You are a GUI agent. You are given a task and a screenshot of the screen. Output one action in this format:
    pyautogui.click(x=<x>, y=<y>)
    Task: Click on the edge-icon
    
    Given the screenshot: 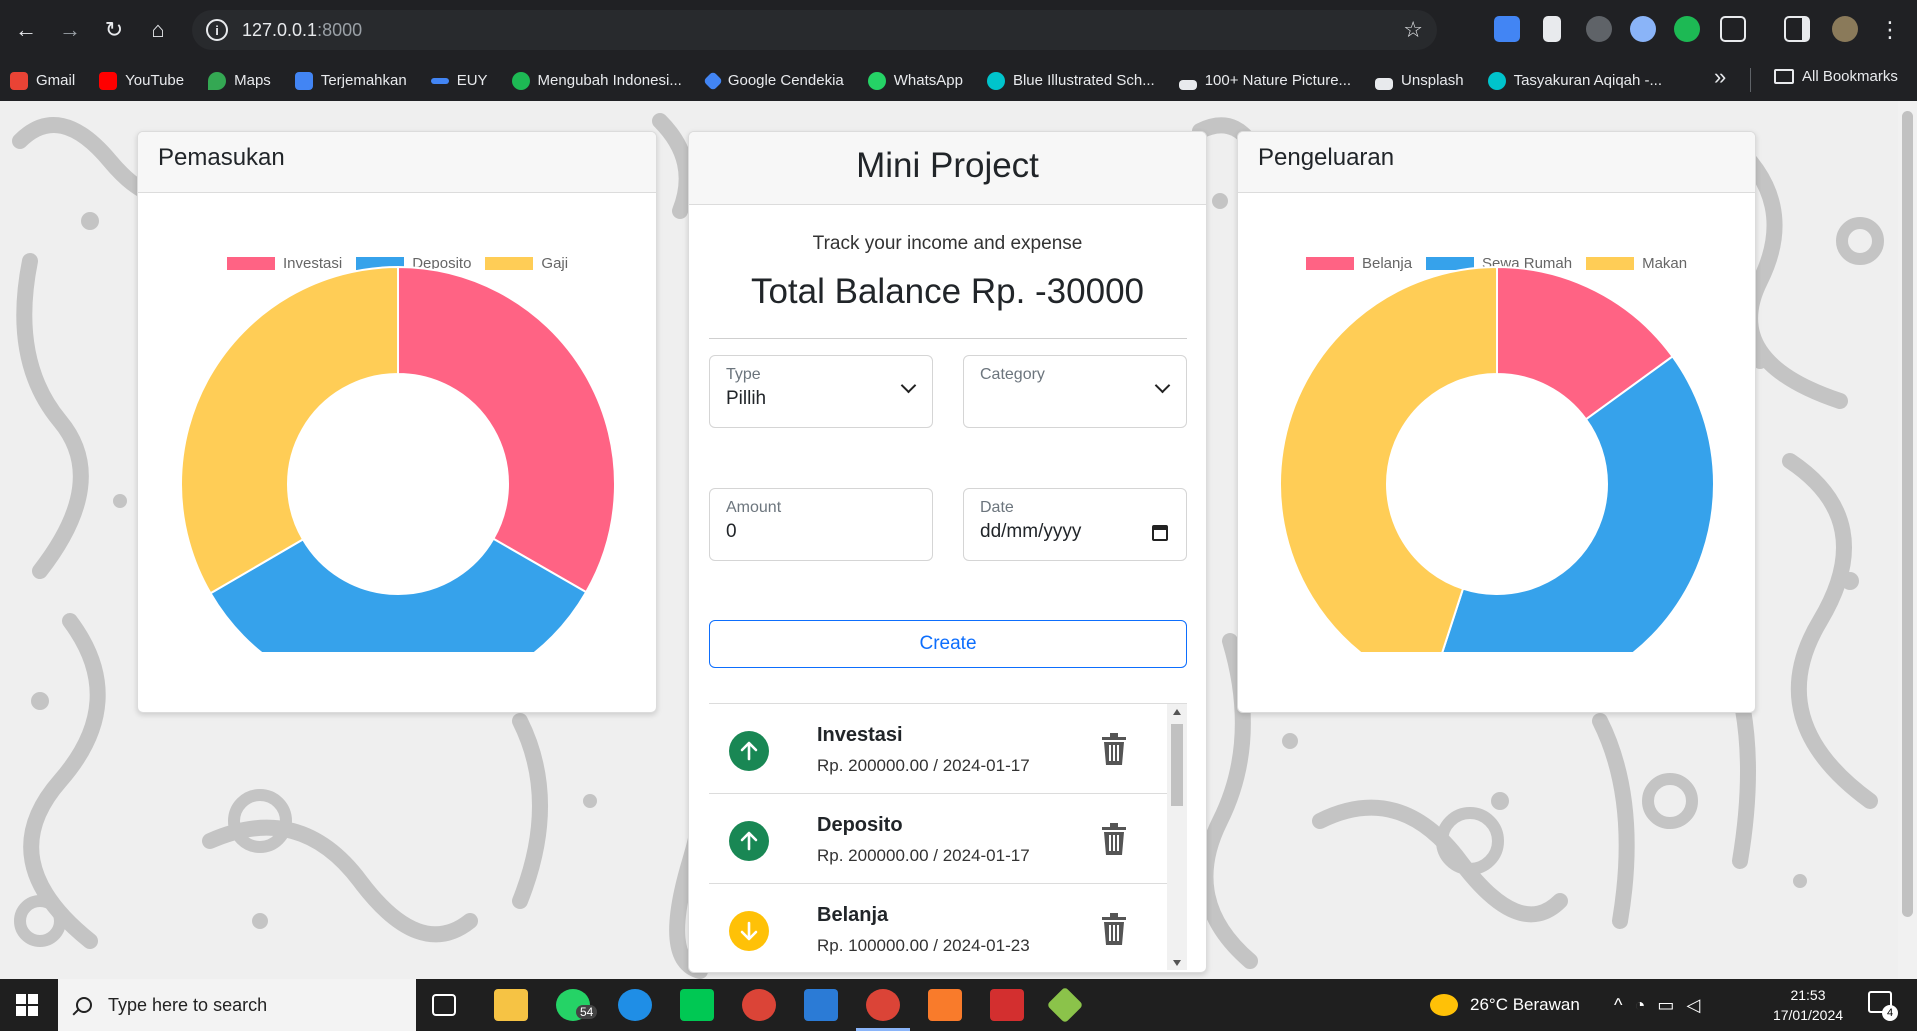 What is the action you would take?
    pyautogui.click(x=635, y=1005)
    